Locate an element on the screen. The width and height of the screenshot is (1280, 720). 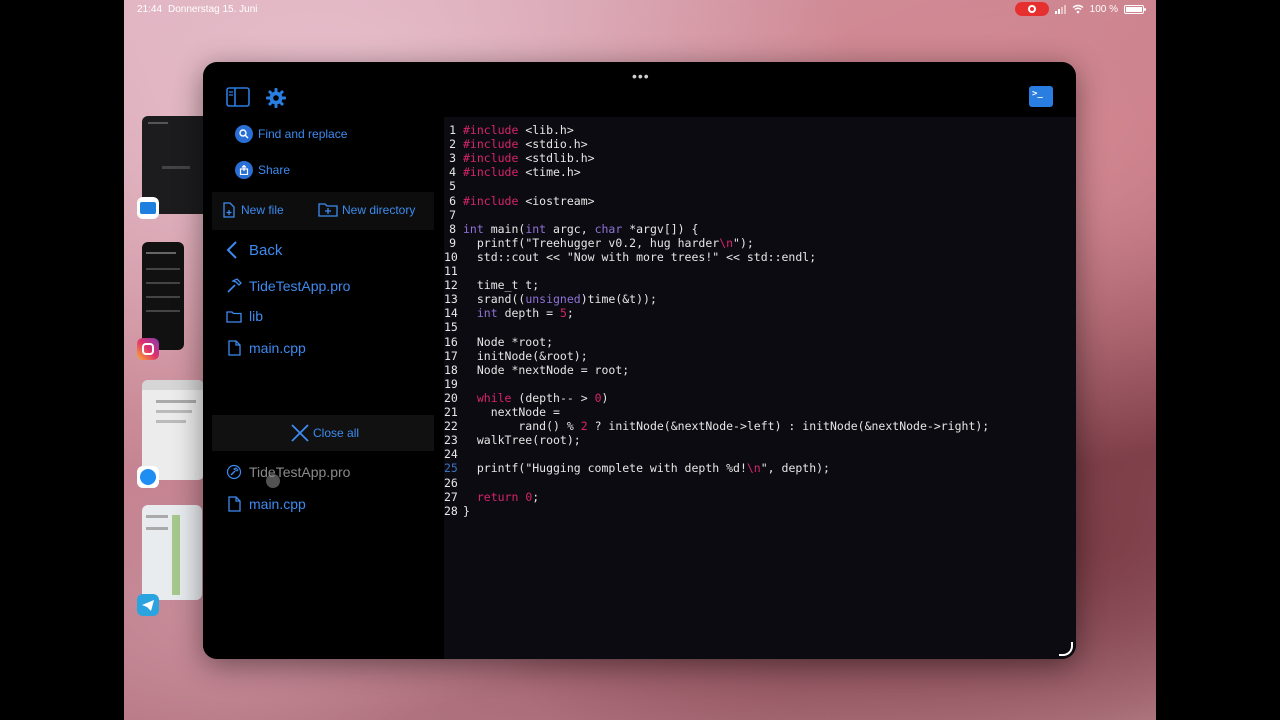
status-time: 21:44 is located at coordinates (150, 9).